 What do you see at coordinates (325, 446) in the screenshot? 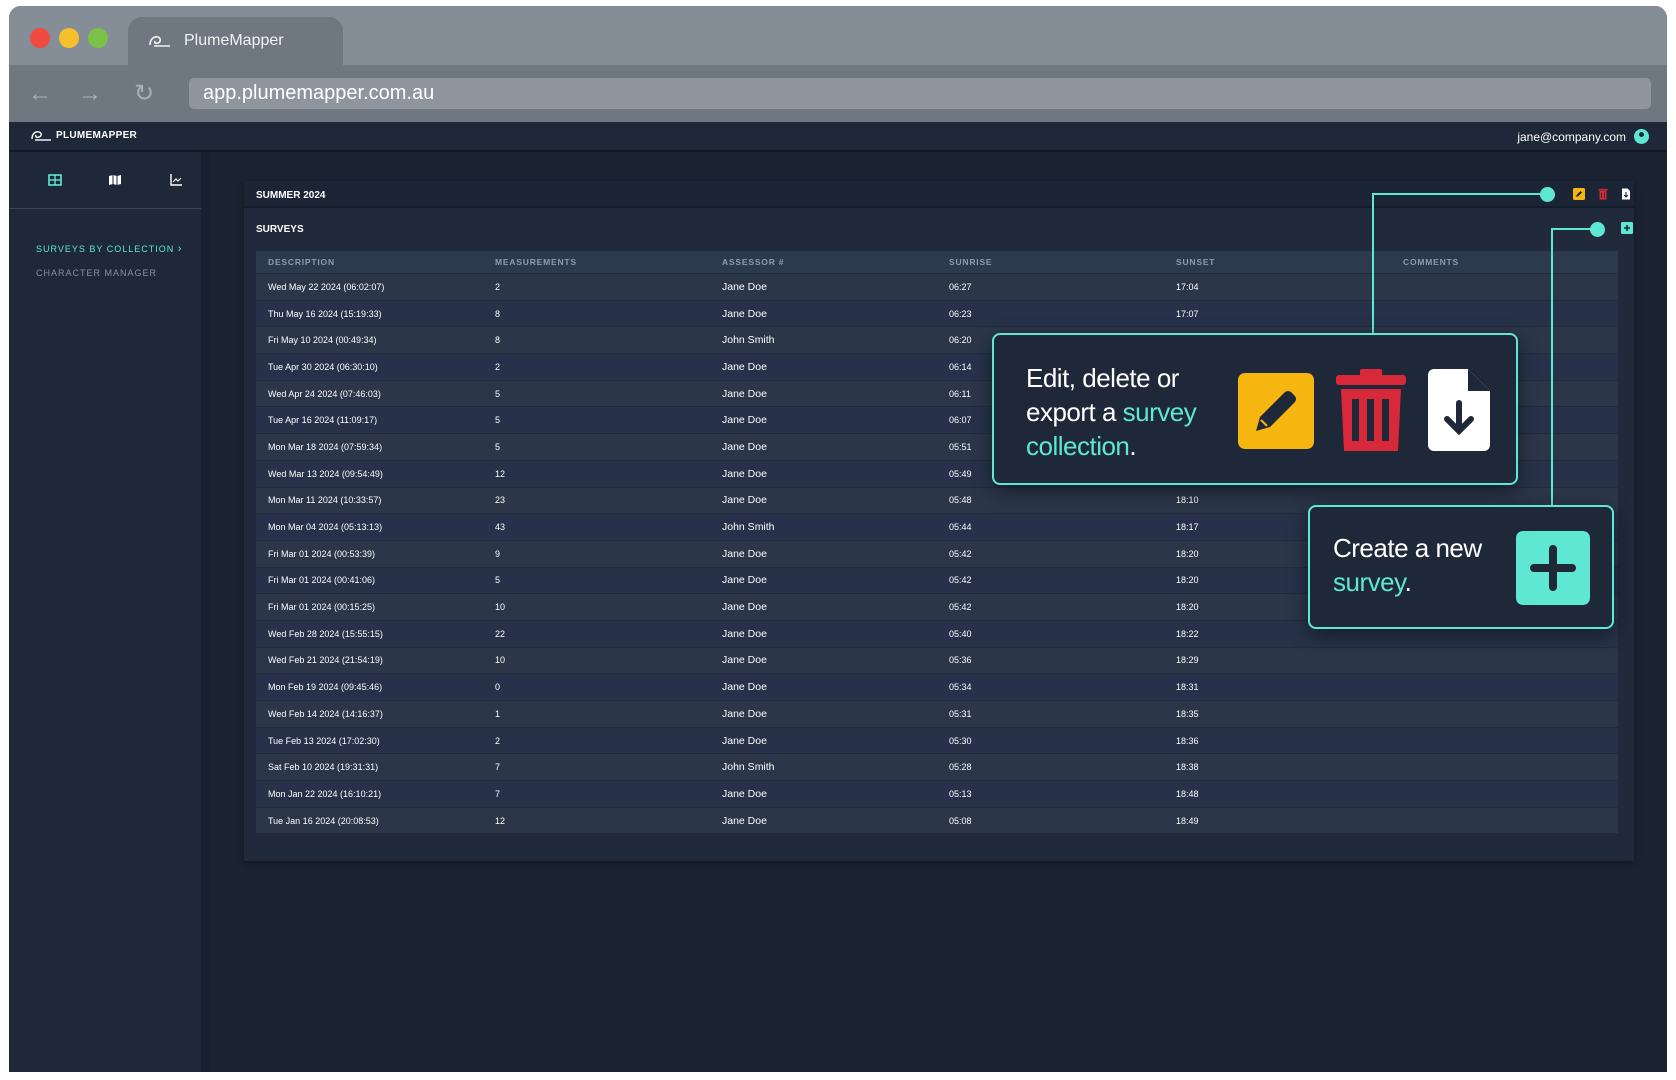
I see `table-cell: Mon Mar 18 2024 (07:59:34)` at bounding box center [325, 446].